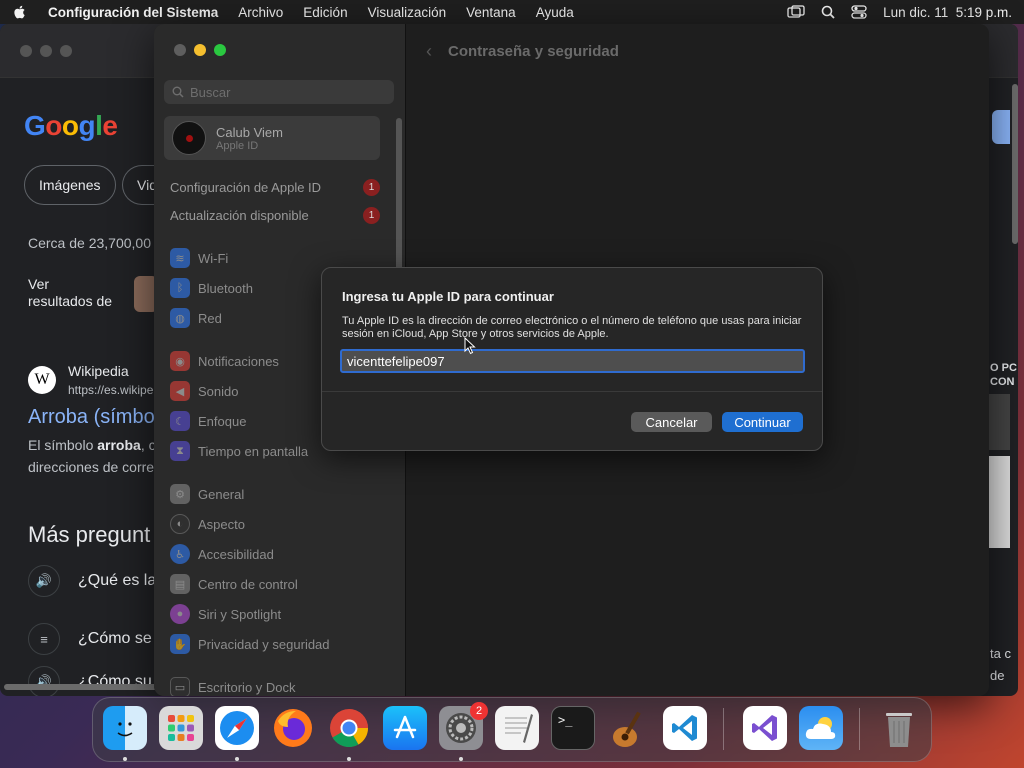 The height and width of the screenshot is (768, 1024). What do you see at coordinates (407, 12) in the screenshot?
I see `menu-visualizacion: Visualización` at bounding box center [407, 12].